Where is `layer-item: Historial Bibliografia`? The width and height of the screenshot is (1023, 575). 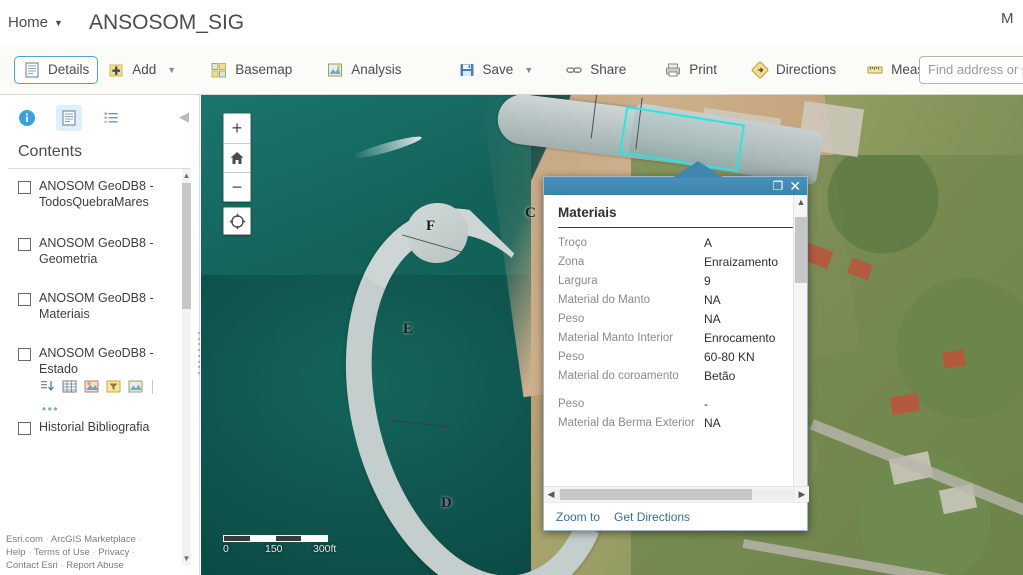 layer-item: Historial Bibliografia is located at coordinates (99, 428).